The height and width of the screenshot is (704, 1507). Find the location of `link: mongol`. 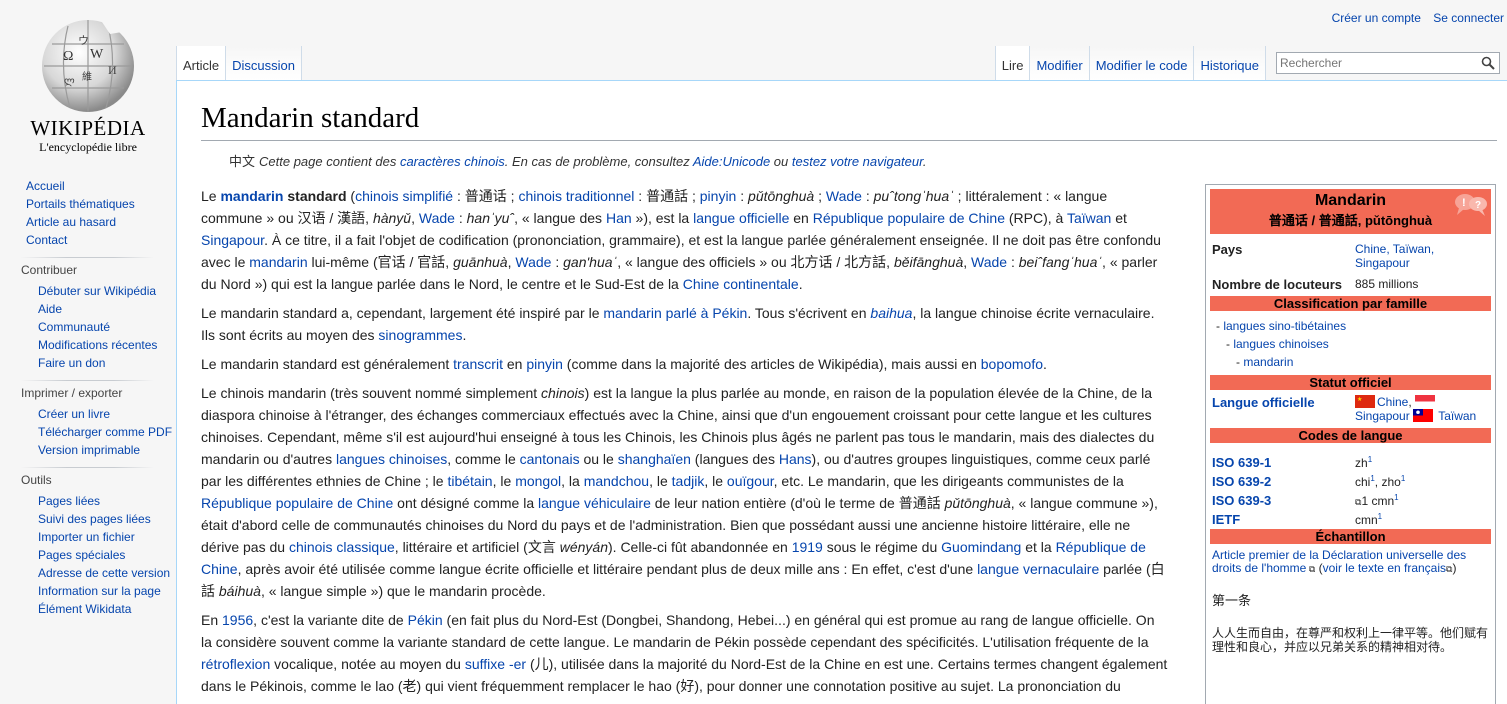

link: mongol is located at coordinates (538, 481).